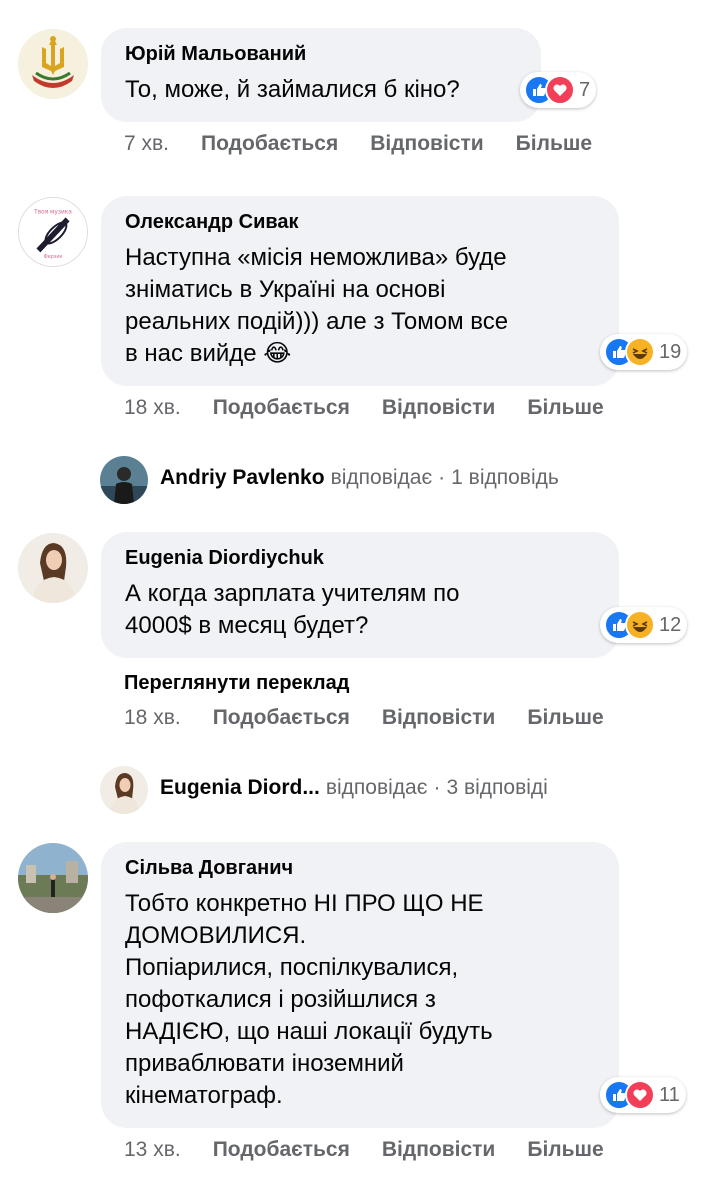  What do you see at coordinates (585, 89) in the screenshot?
I see `reaction-count: 7` at bounding box center [585, 89].